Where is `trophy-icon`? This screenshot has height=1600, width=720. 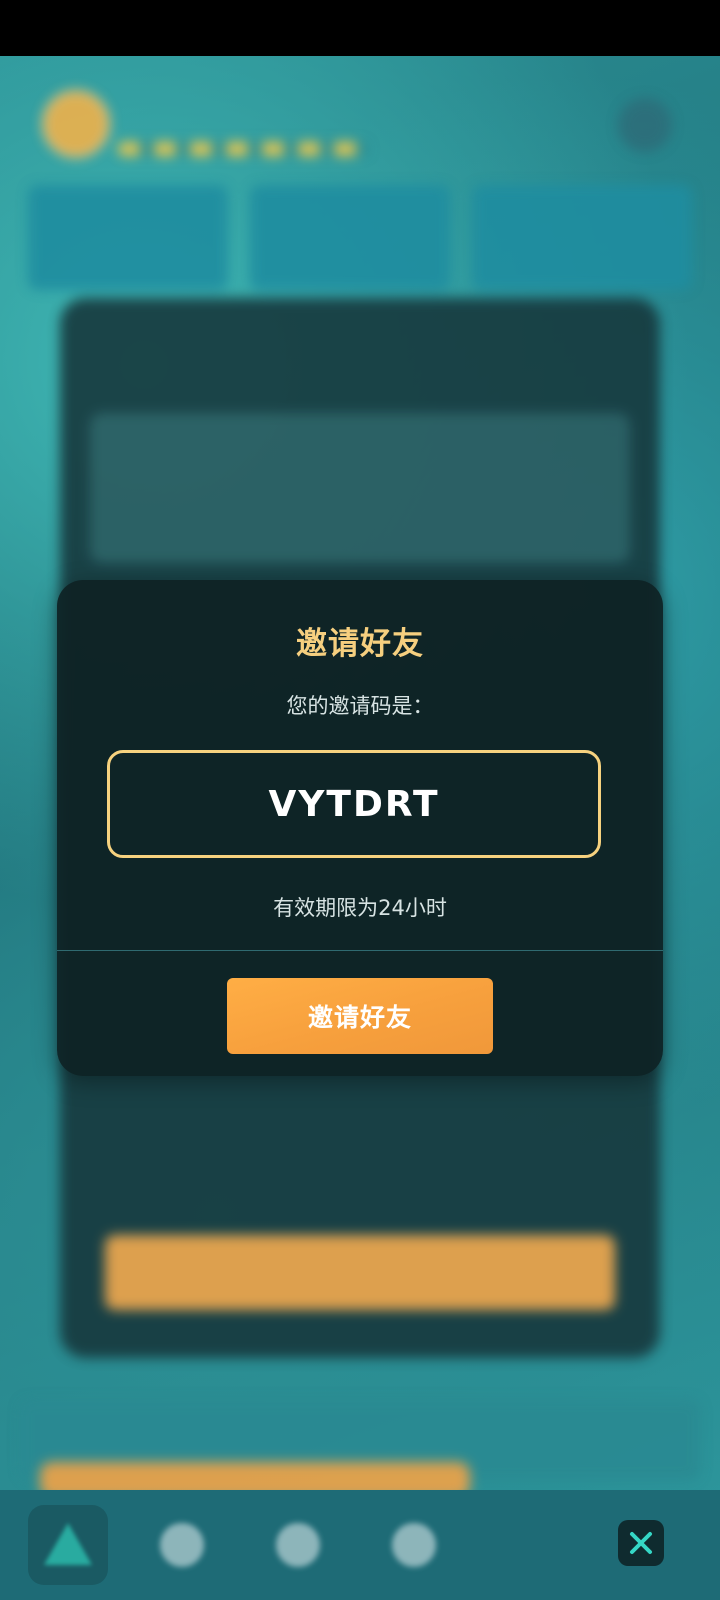 trophy-icon is located at coordinates (182, 1545).